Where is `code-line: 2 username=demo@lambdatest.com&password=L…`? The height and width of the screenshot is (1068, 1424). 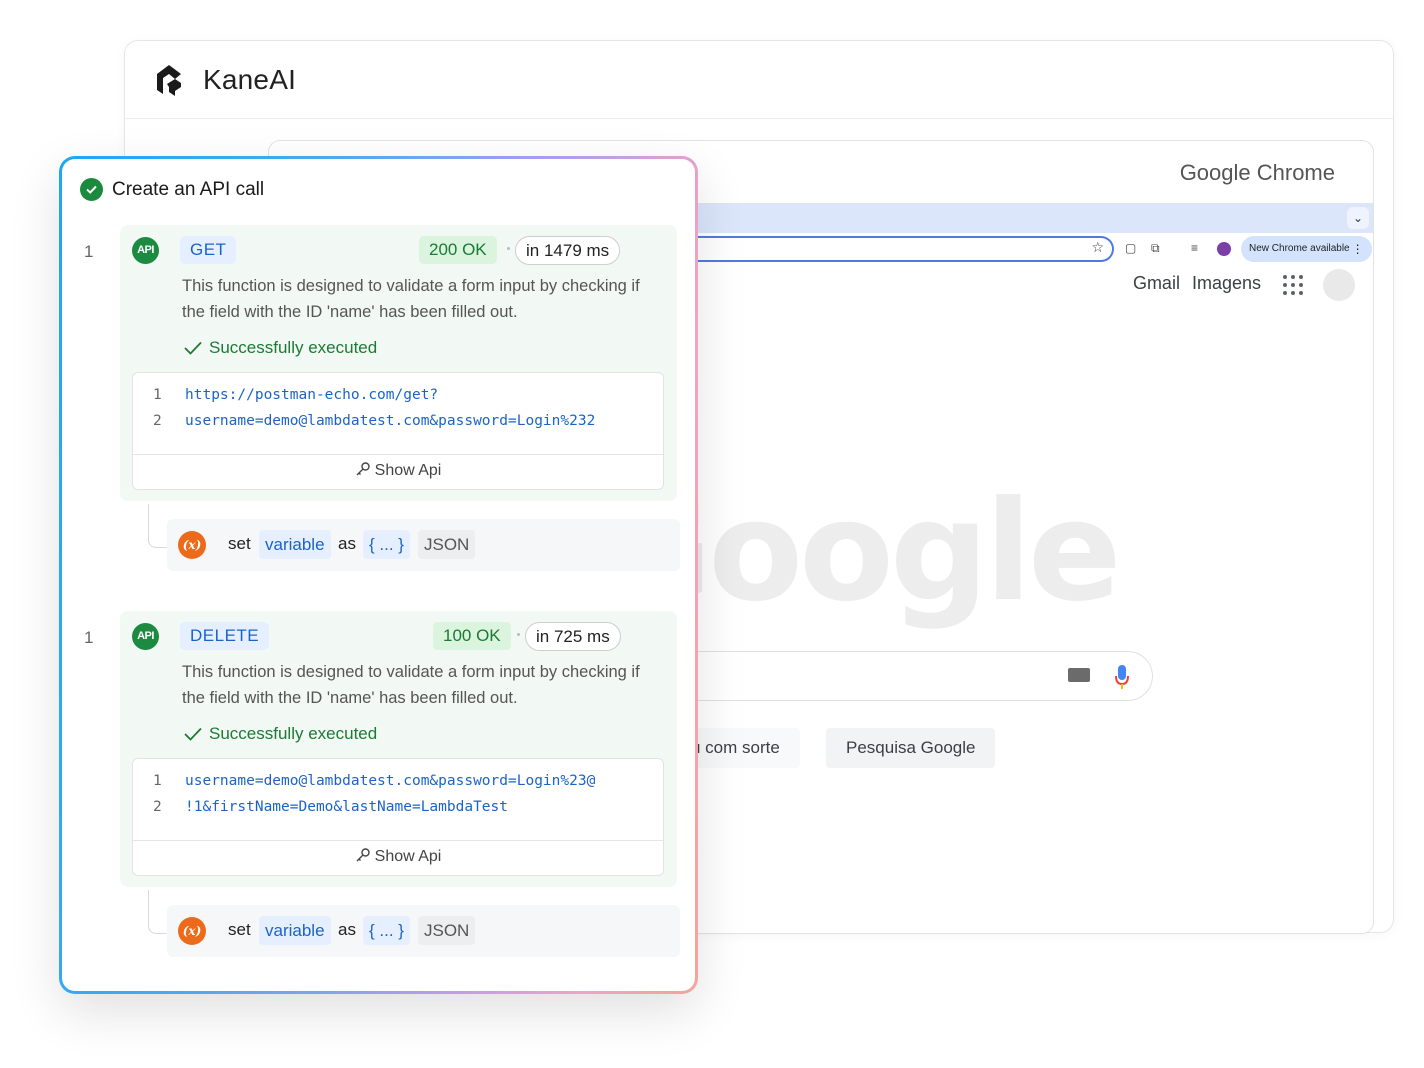 code-line: 2 username=demo@lambdatest.com&password=L… is located at coordinates (374, 421).